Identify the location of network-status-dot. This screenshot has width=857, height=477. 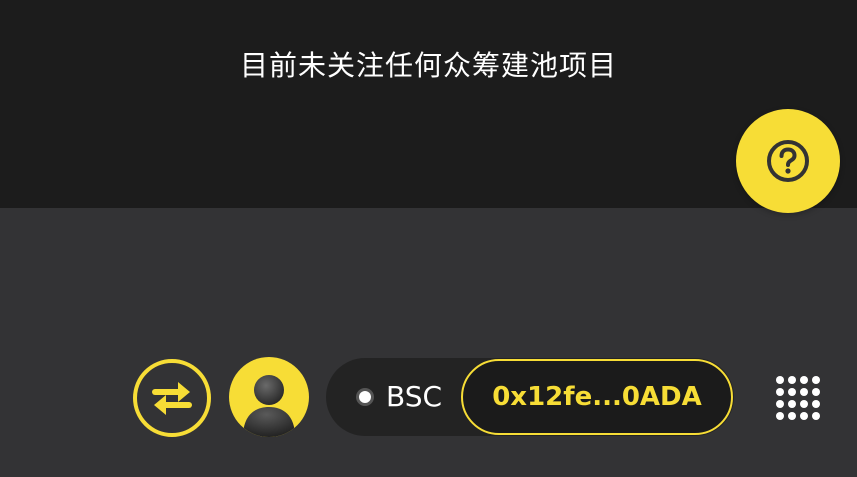
(365, 397).